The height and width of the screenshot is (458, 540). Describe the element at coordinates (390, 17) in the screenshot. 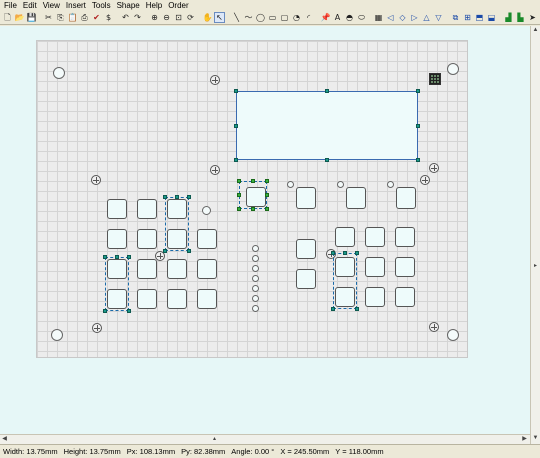

I see `align-left-icon: ◁` at that location.